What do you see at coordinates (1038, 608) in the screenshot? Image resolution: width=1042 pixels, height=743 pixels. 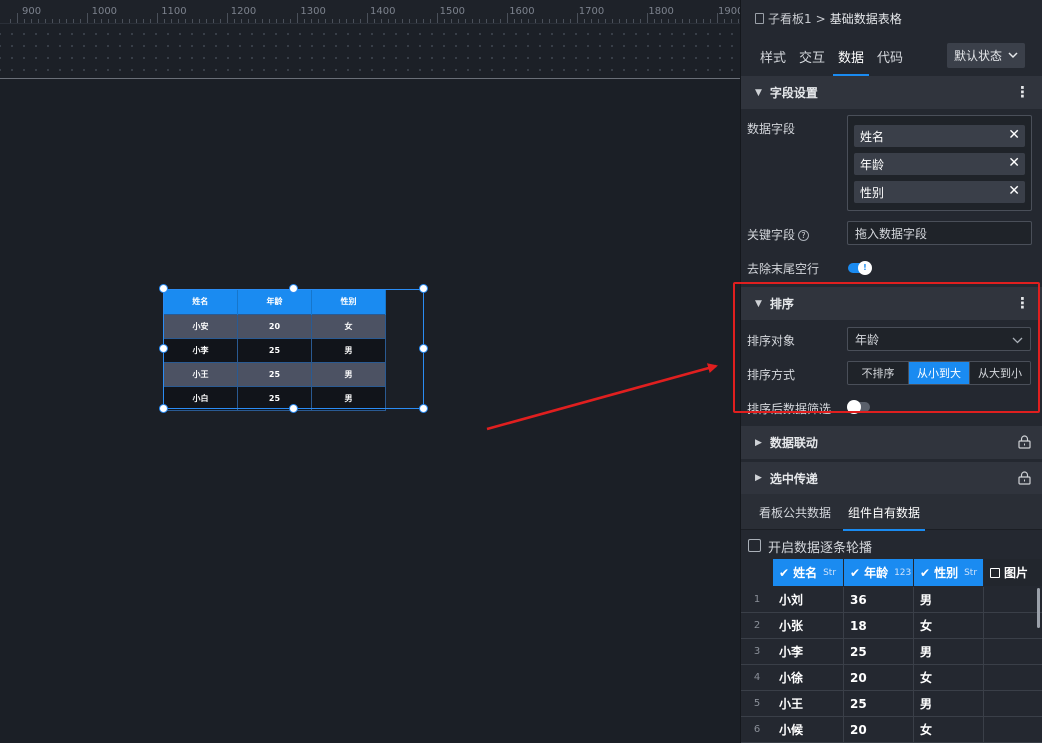 I see `grid-scrollbar` at bounding box center [1038, 608].